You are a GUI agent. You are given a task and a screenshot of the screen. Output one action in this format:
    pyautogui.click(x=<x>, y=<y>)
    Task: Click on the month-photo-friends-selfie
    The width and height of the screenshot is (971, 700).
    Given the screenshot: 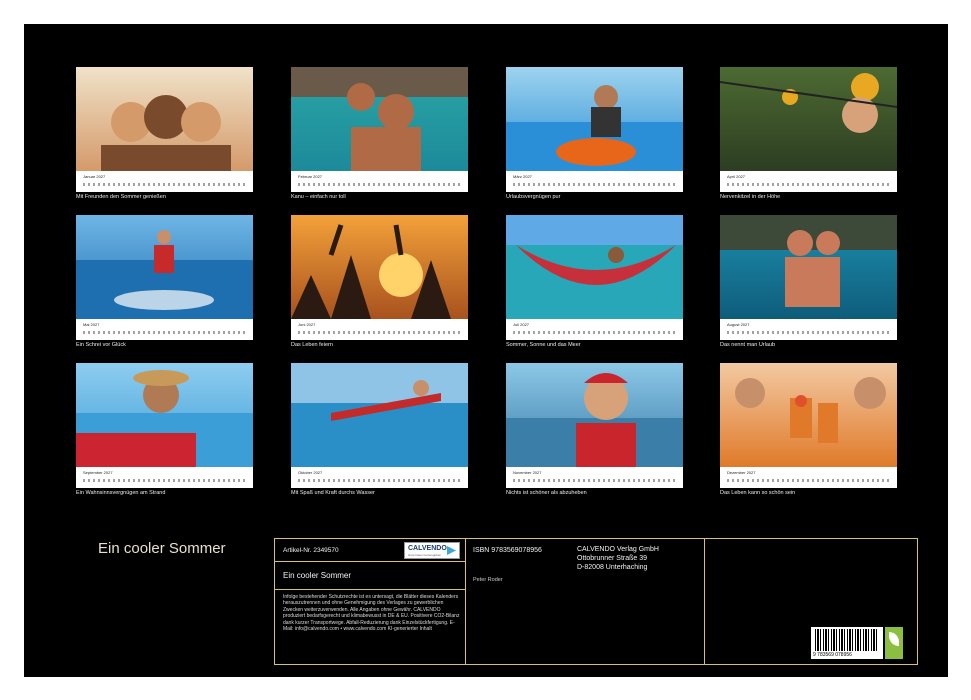 What is the action you would take?
    pyautogui.click(x=164, y=119)
    